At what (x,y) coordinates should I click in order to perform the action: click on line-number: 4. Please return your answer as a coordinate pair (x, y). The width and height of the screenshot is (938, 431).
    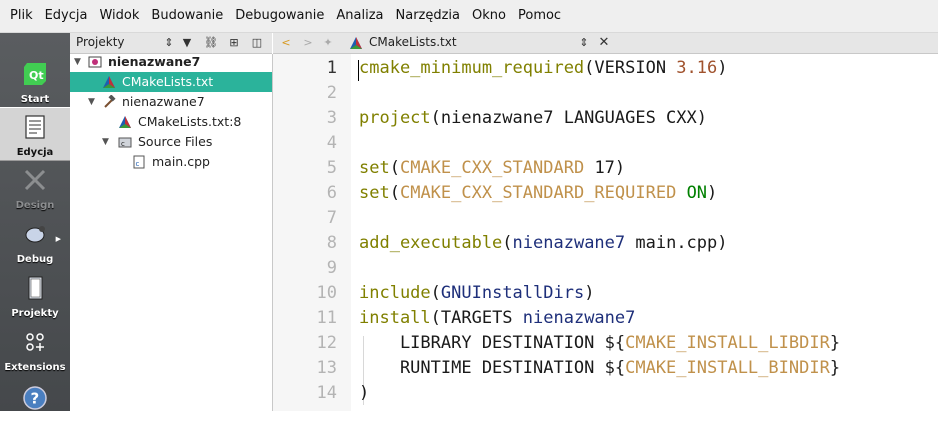
    Looking at the image, I should click on (331, 143).